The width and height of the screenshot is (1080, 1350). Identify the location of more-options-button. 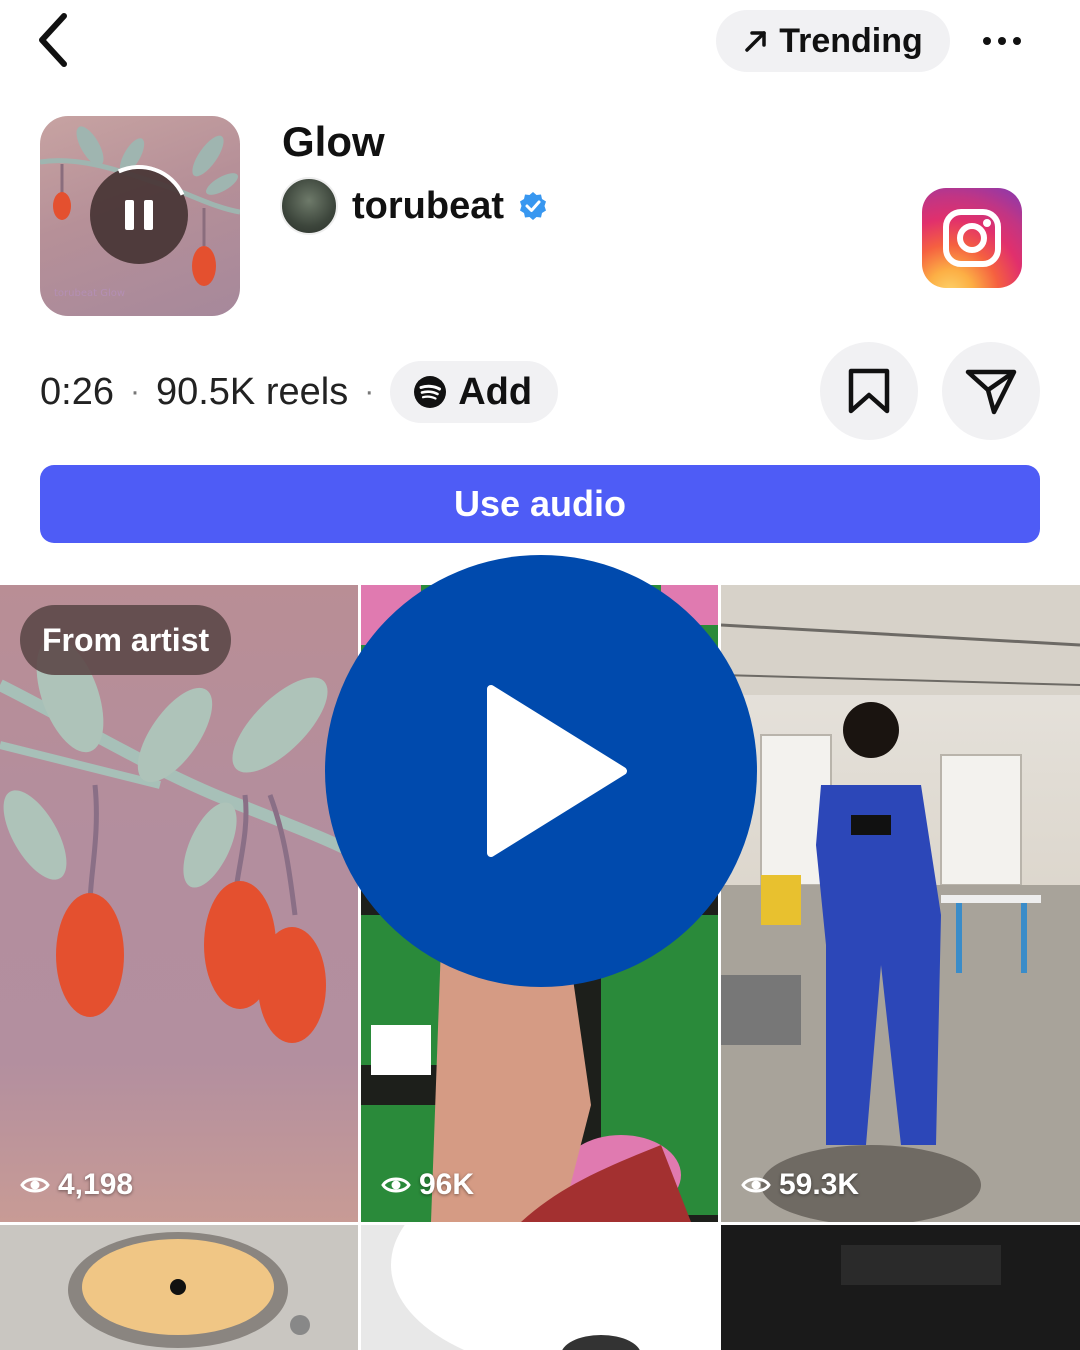
(1002, 41).